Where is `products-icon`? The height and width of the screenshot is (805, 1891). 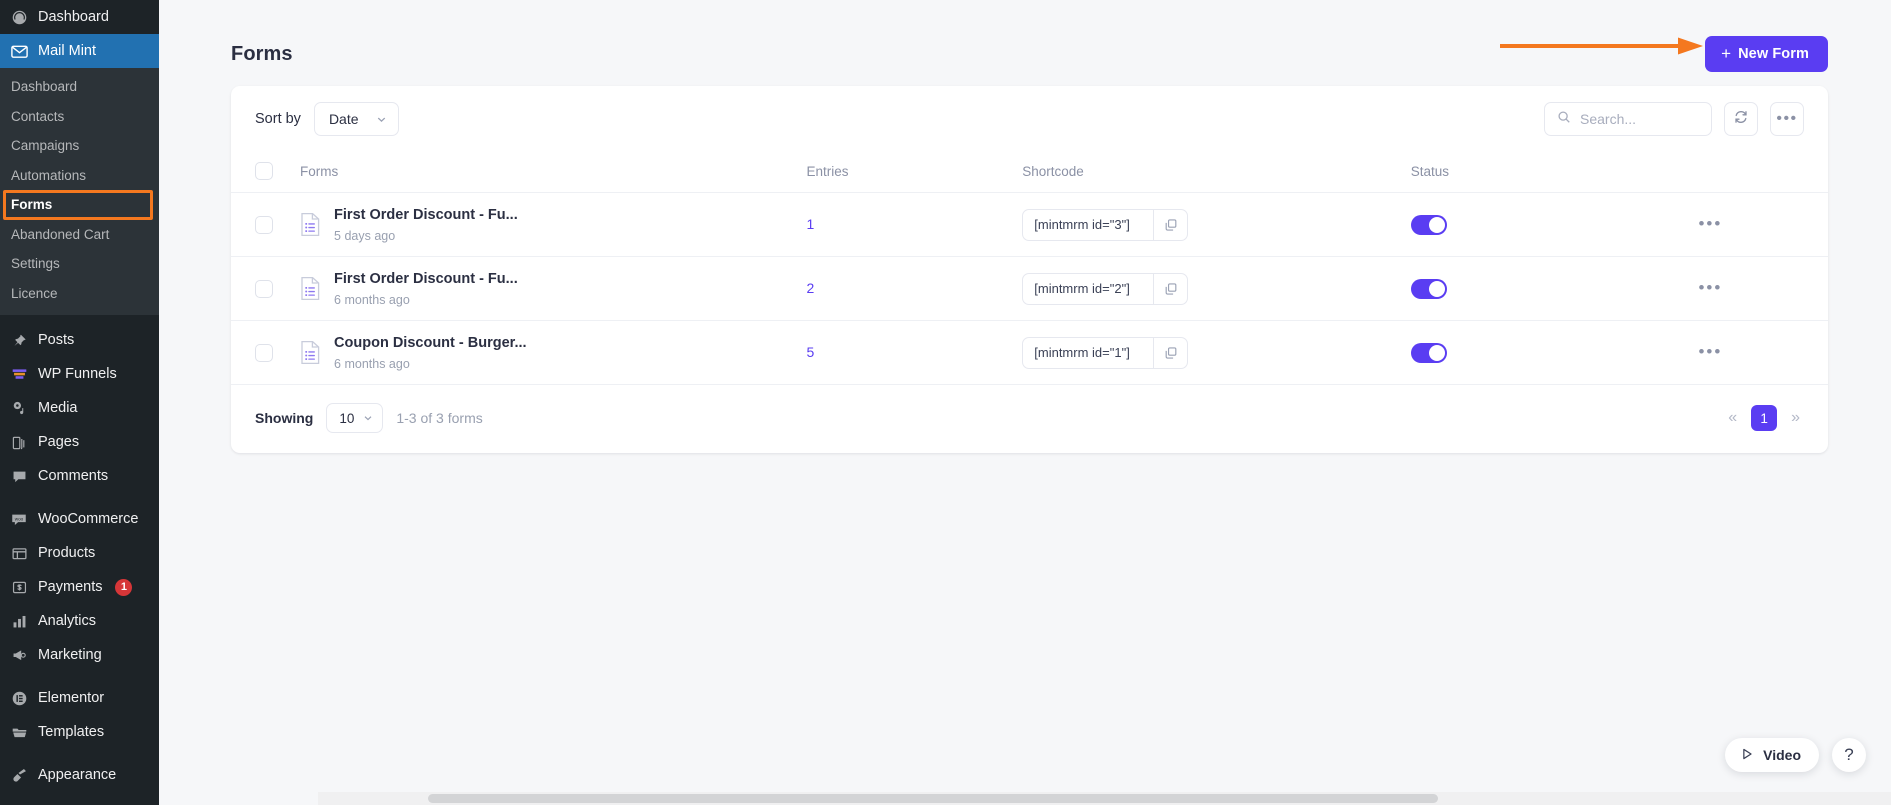
products-icon is located at coordinates (19, 554).